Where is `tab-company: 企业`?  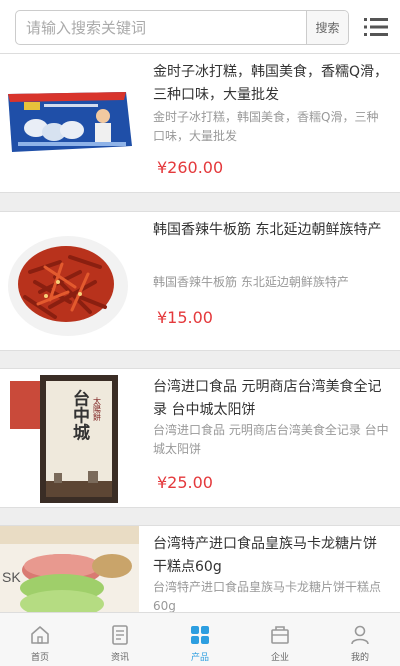 tab-company: 企业 is located at coordinates (280, 639).